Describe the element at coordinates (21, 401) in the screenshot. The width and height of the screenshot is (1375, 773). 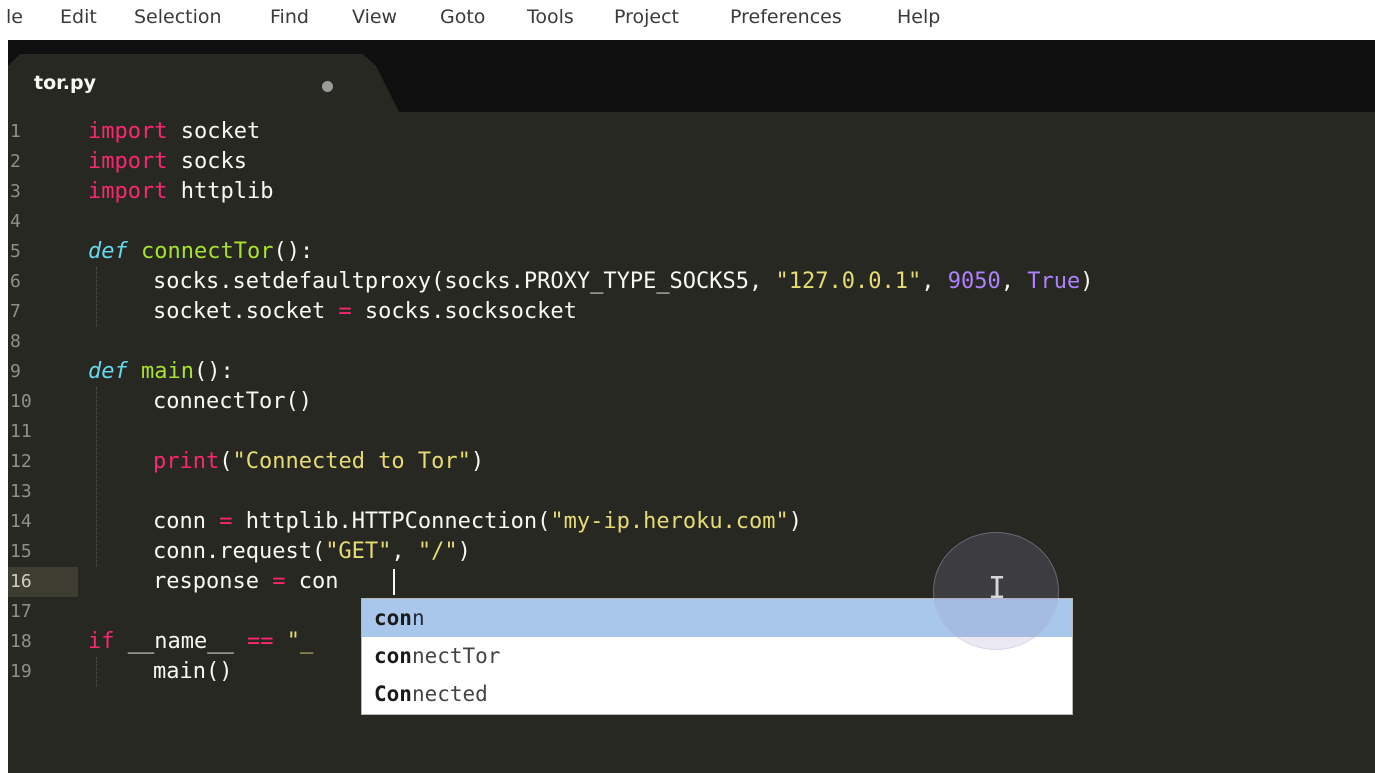
I see `line-number: 10` at that location.